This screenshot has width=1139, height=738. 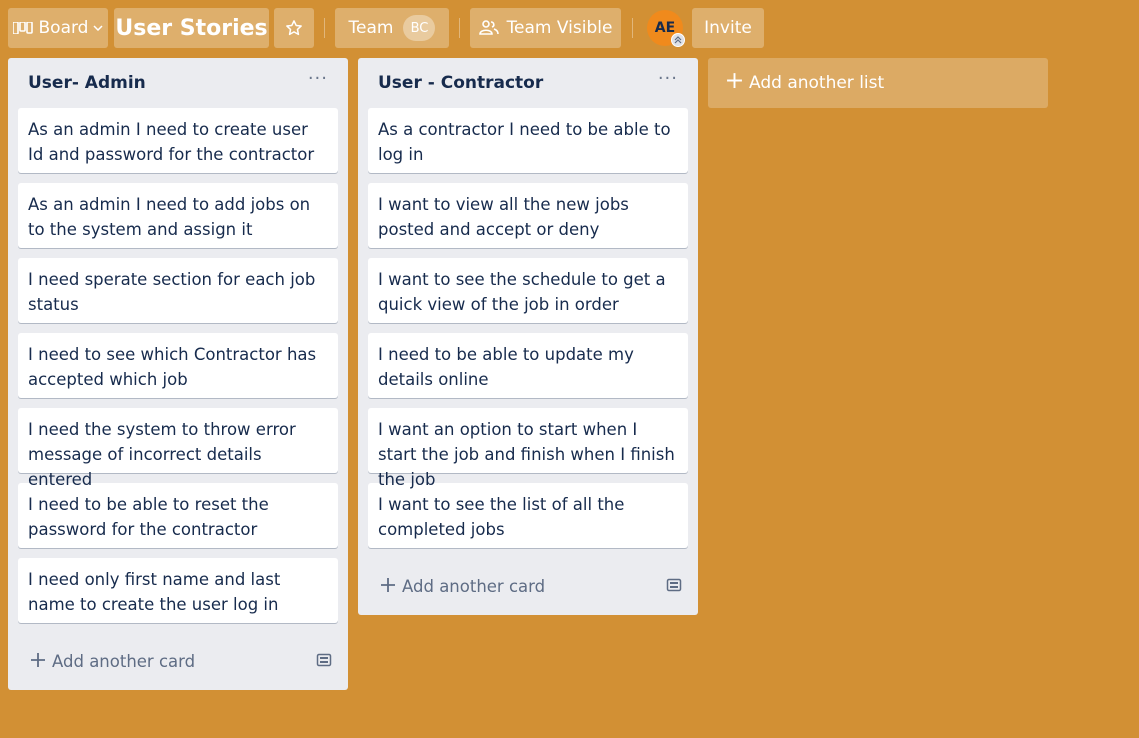 I want to click on team-button: Team BC, so click(x=392, y=28).